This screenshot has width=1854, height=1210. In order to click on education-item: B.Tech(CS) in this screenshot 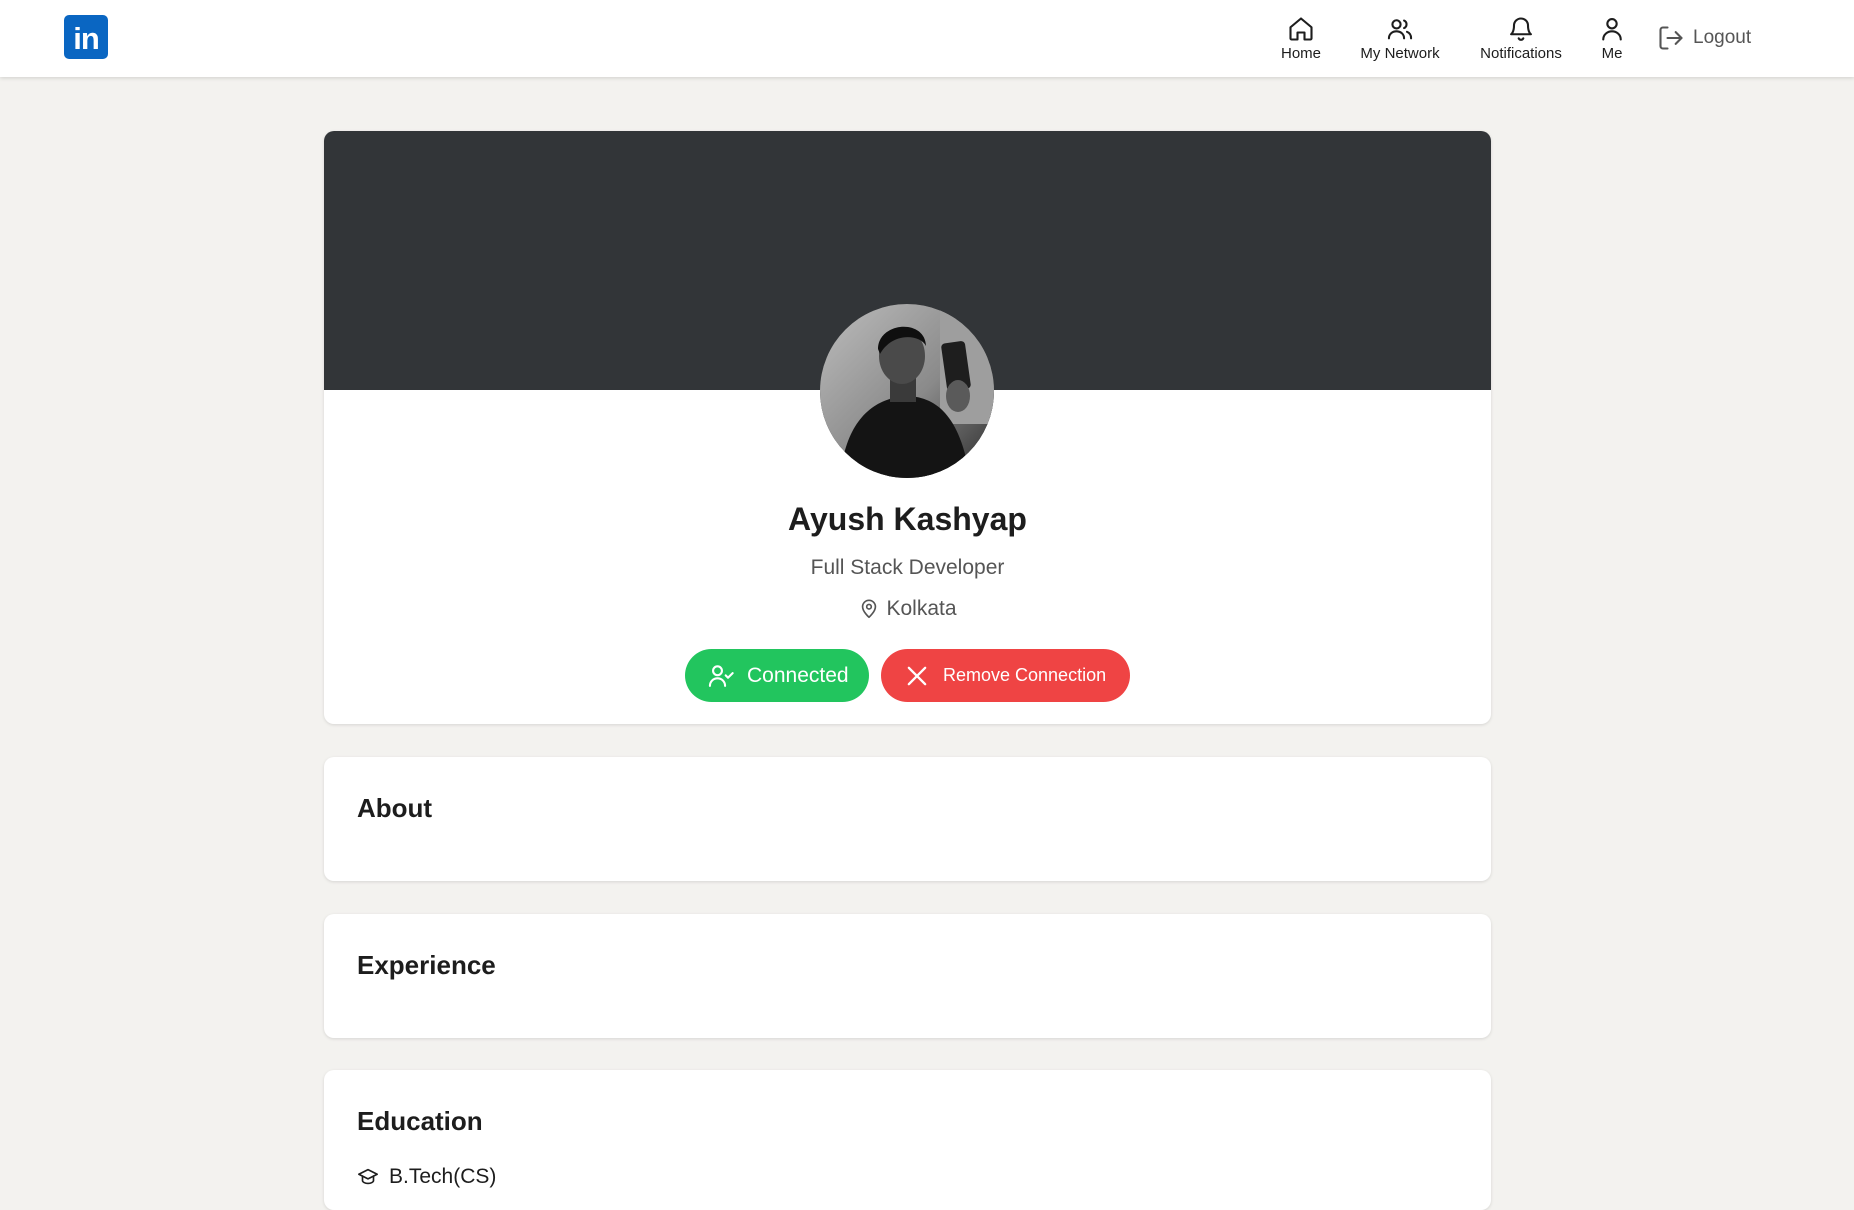, I will do `click(426, 1177)`.